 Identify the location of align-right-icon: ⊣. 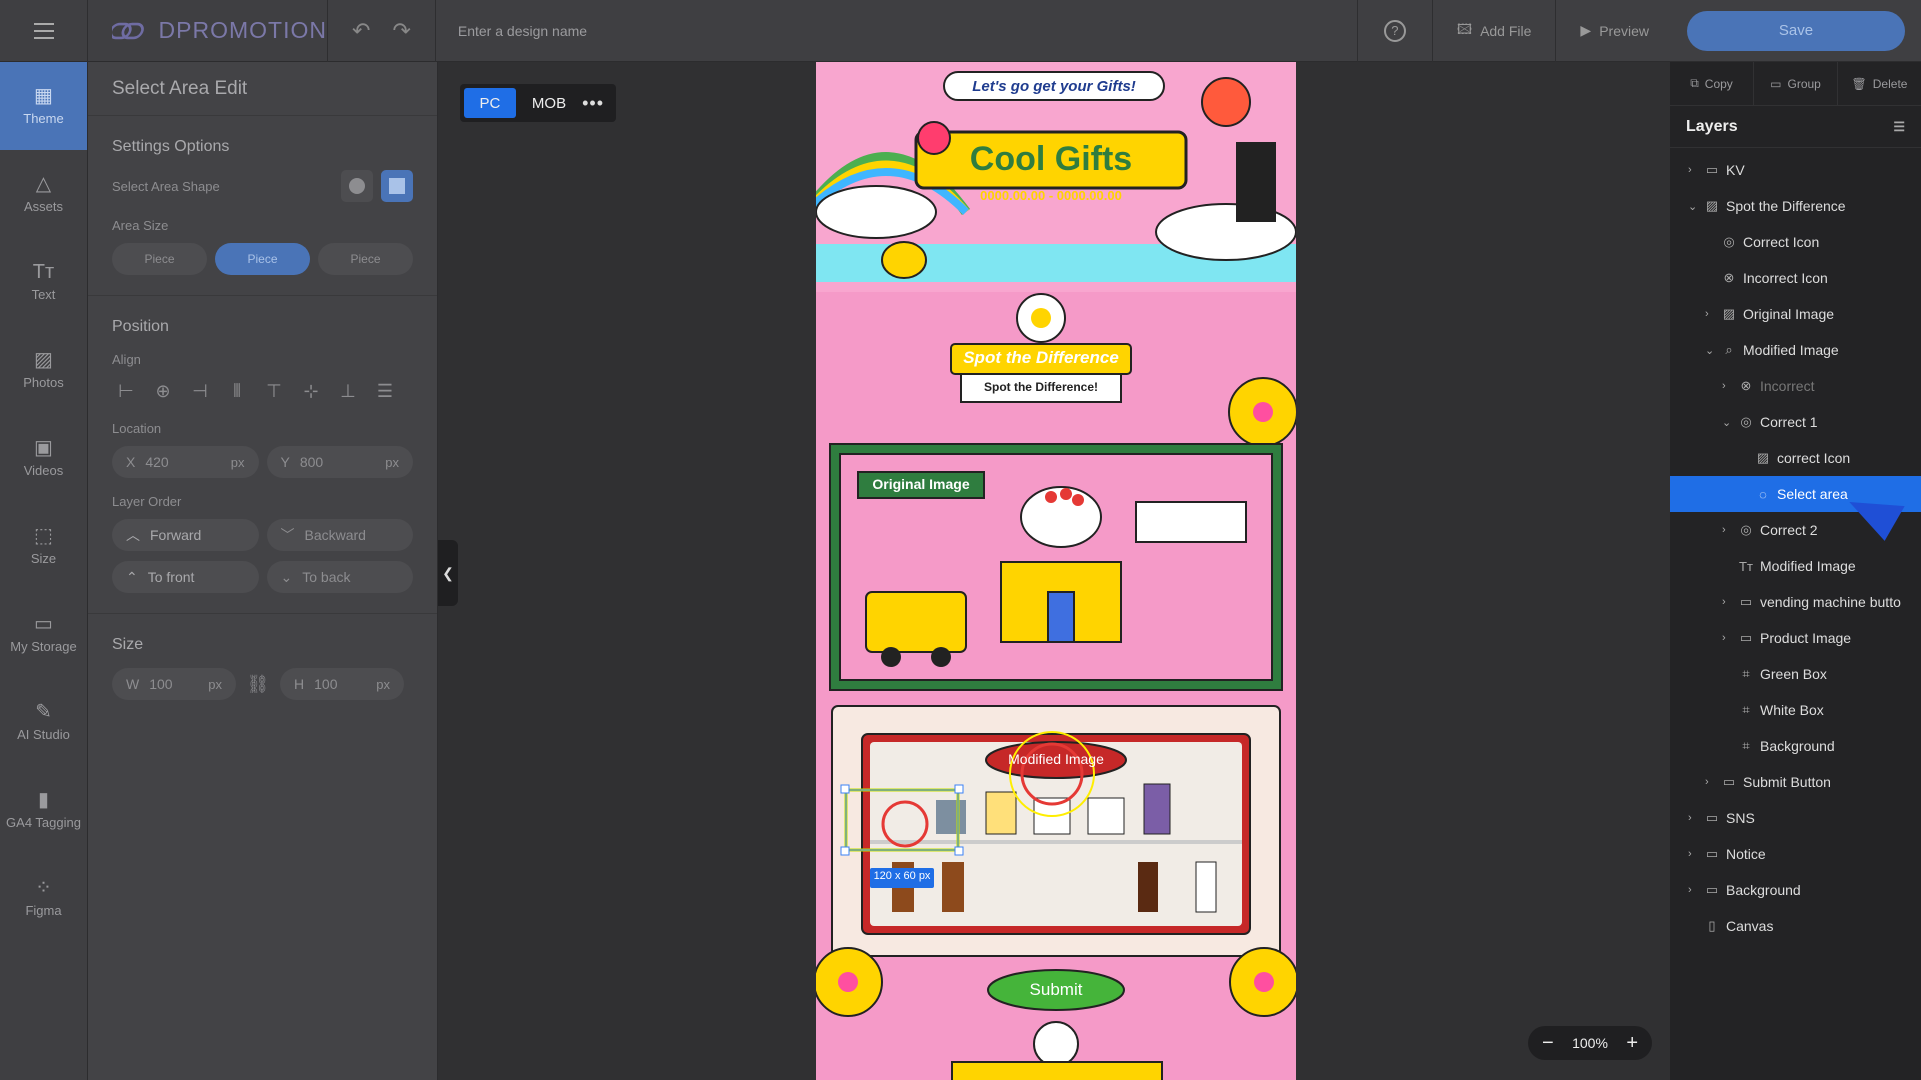
(200, 391).